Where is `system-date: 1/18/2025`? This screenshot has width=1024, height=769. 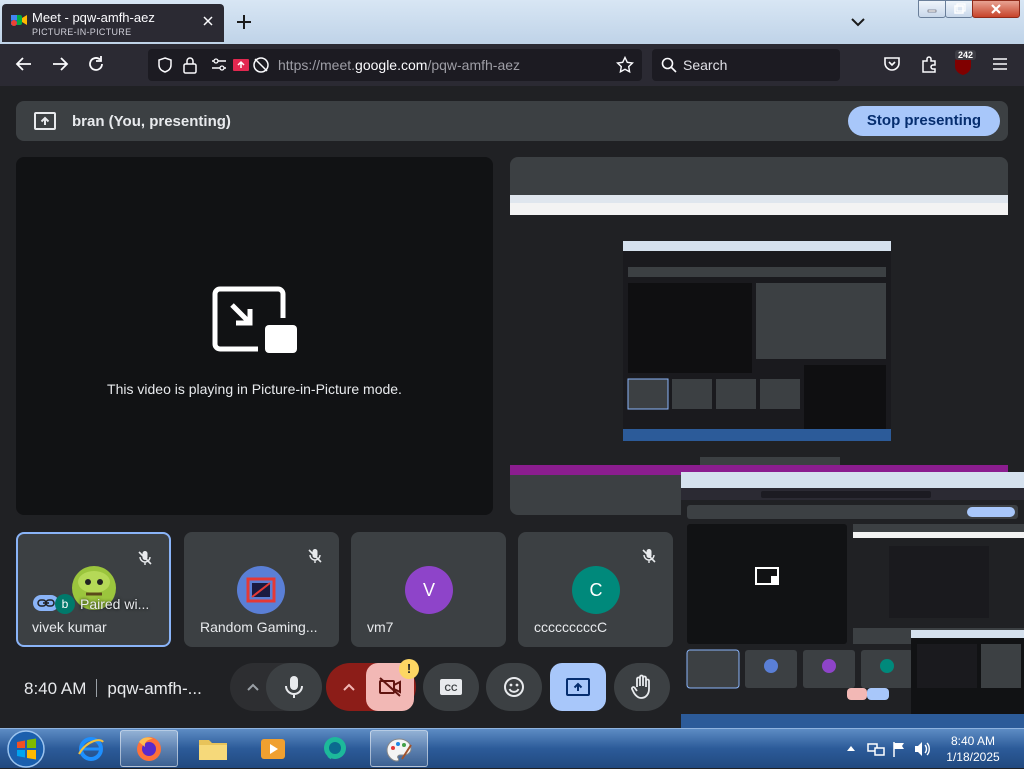 system-date: 1/18/2025 is located at coordinates (973, 757).